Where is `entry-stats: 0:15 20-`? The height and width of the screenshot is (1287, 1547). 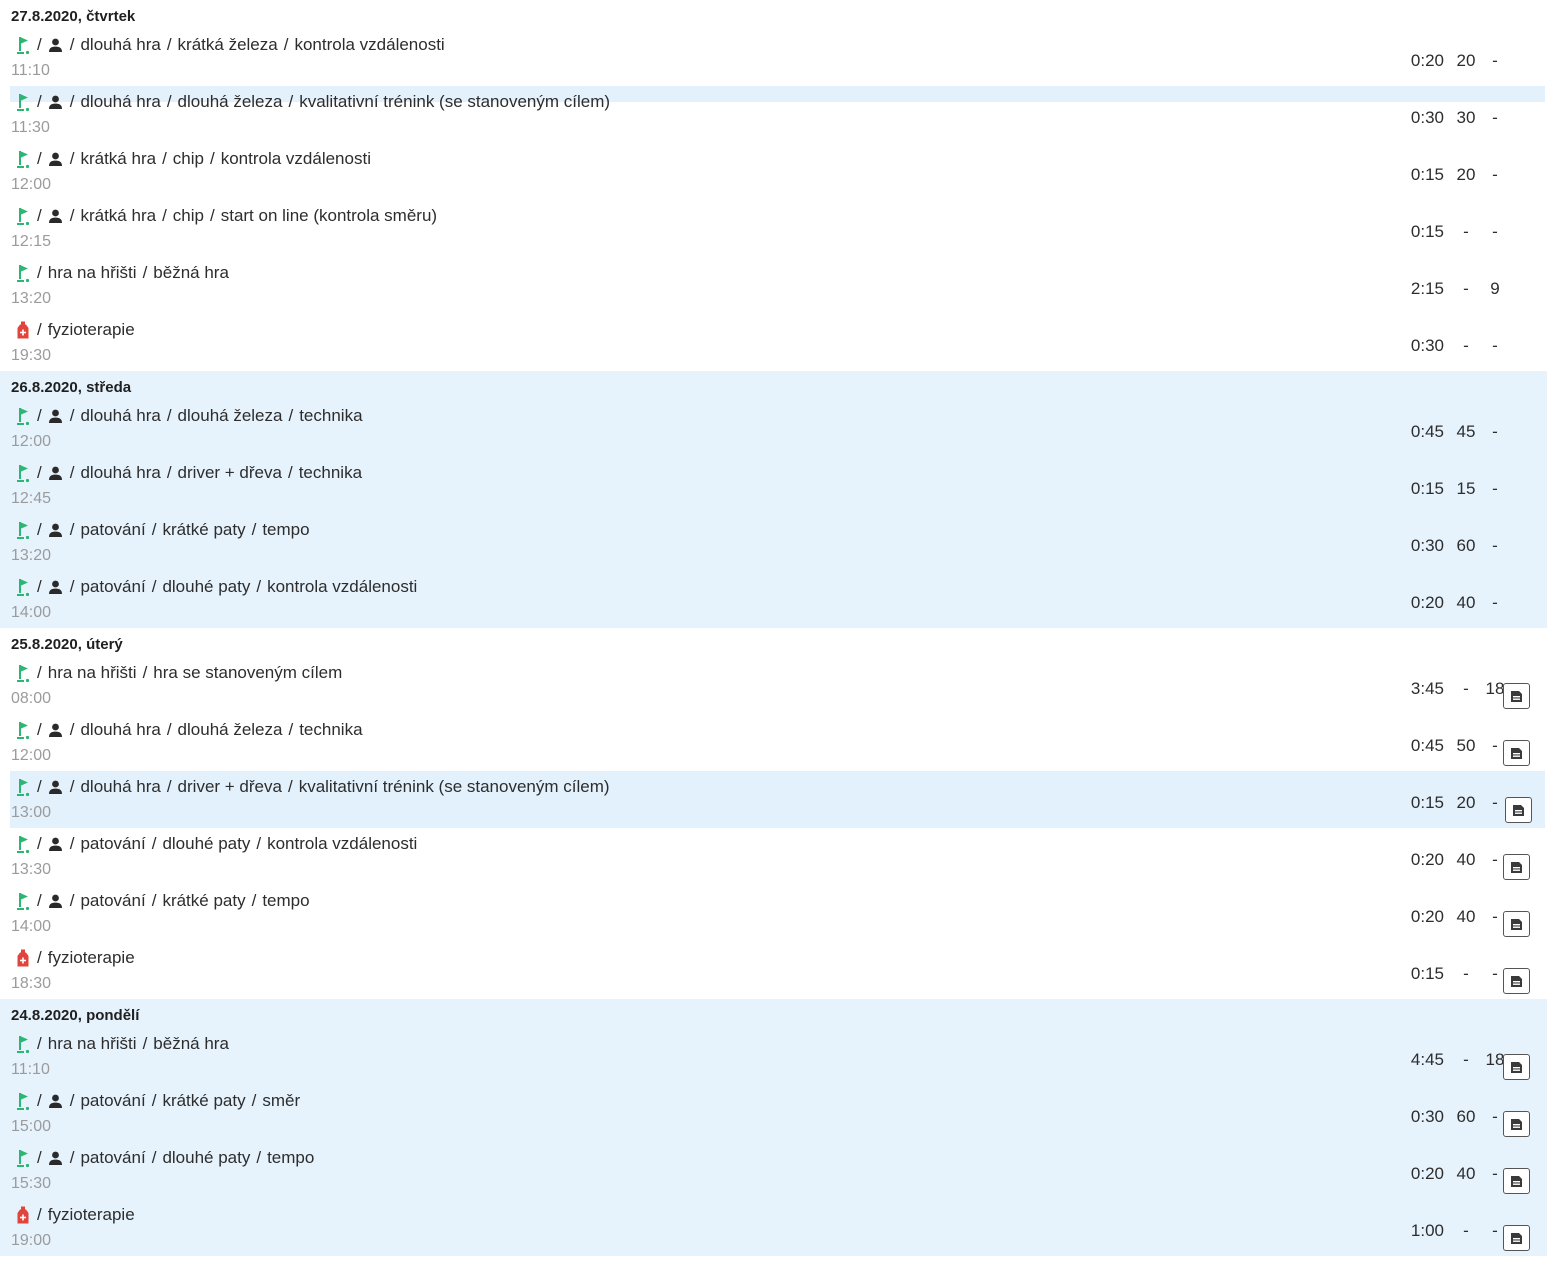
entry-stats: 0:15 20- is located at coordinates (1445, 176).